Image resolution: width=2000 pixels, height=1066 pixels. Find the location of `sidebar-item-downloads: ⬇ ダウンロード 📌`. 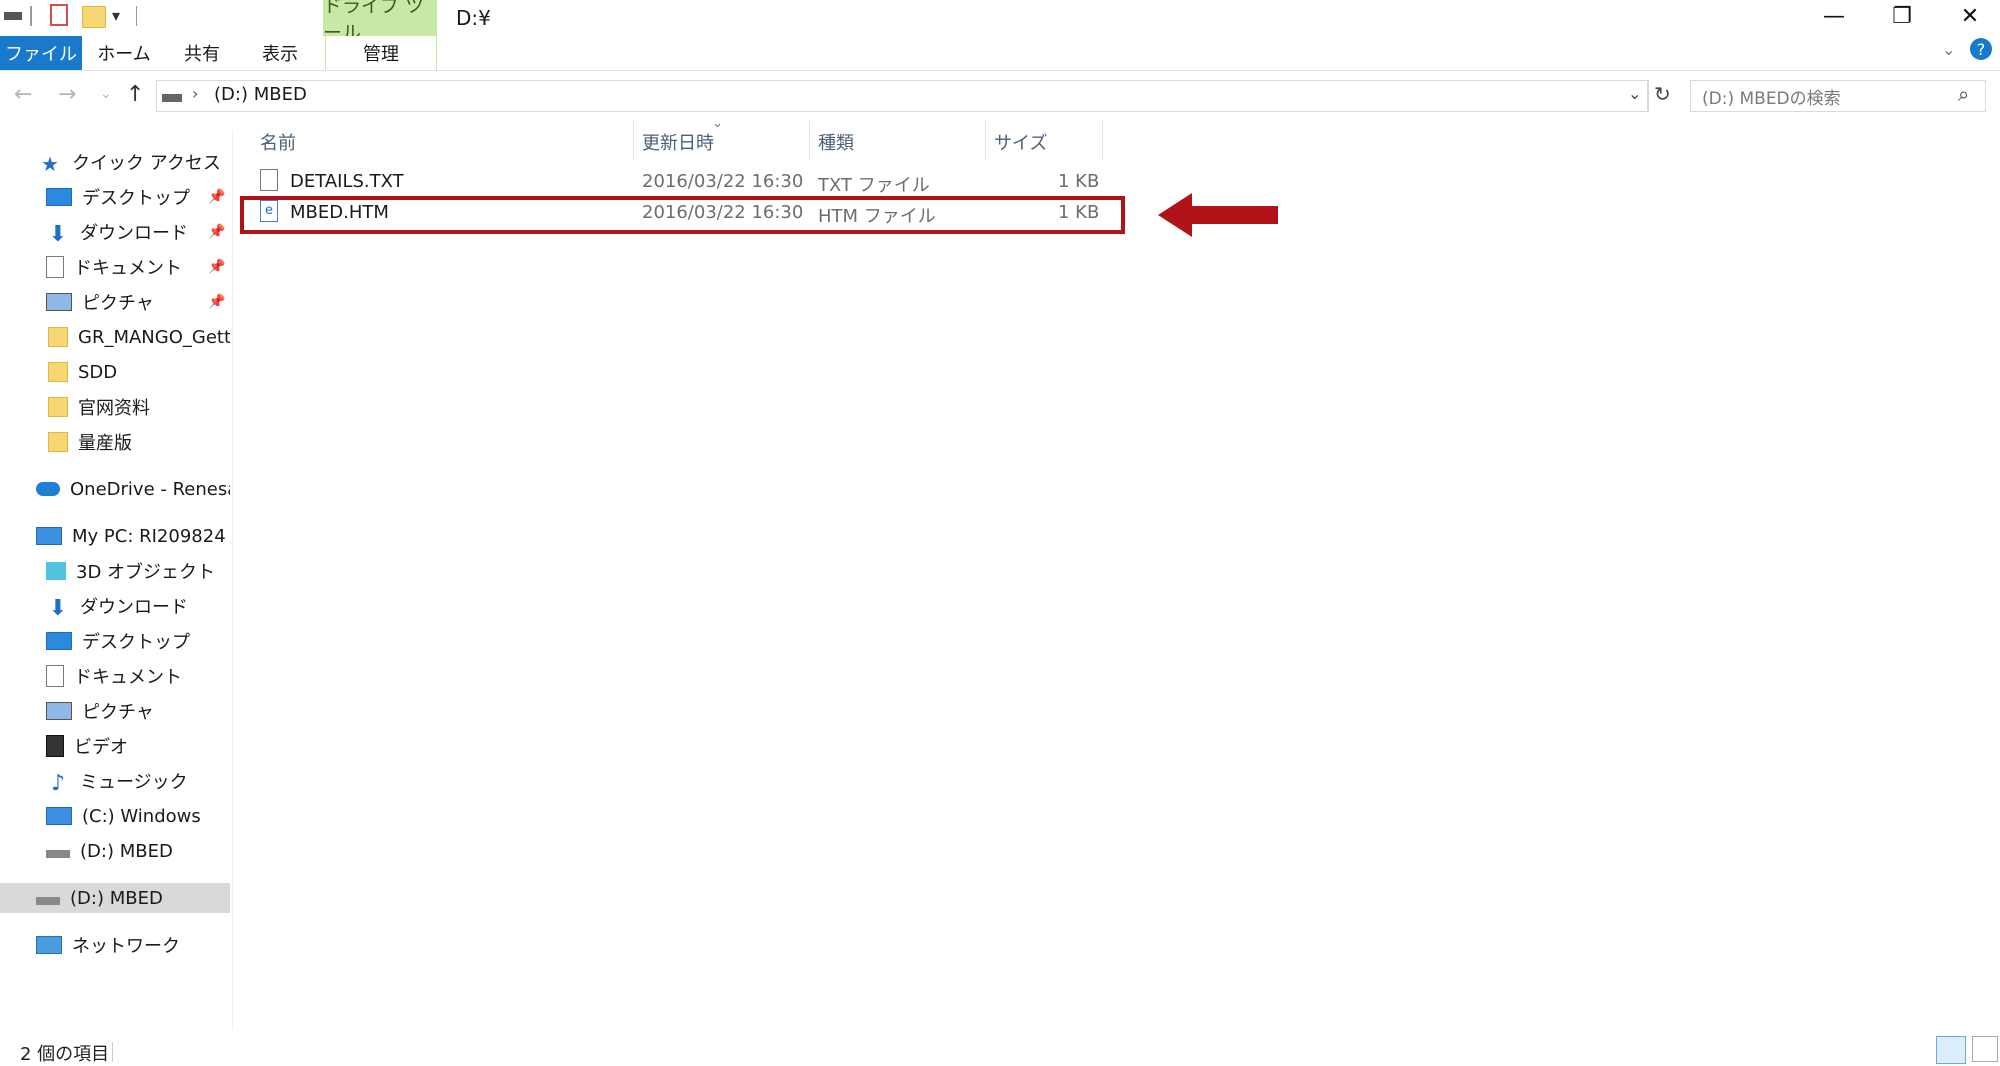

sidebar-item-downloads: ⬇ ダウンロード 📌 is located at coordinates (115, 232).